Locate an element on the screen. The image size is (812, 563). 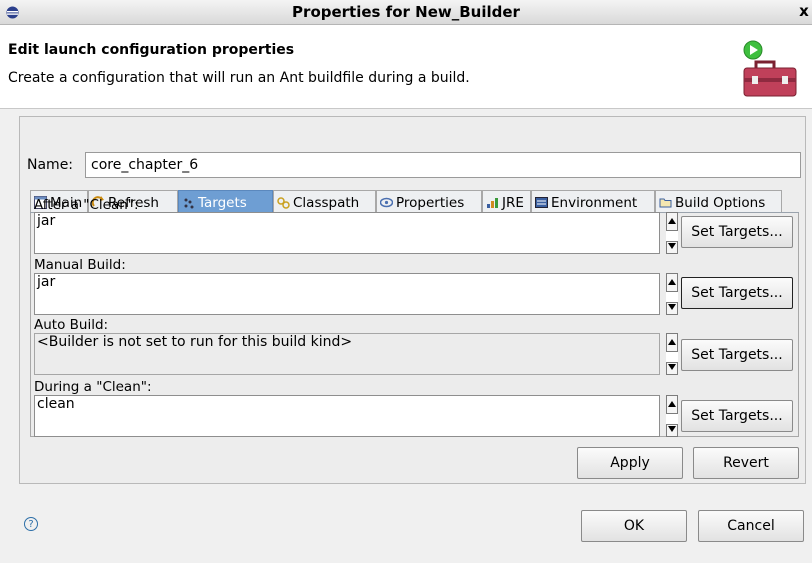
tab-label: Build Options is located at coordinates (720, 202).